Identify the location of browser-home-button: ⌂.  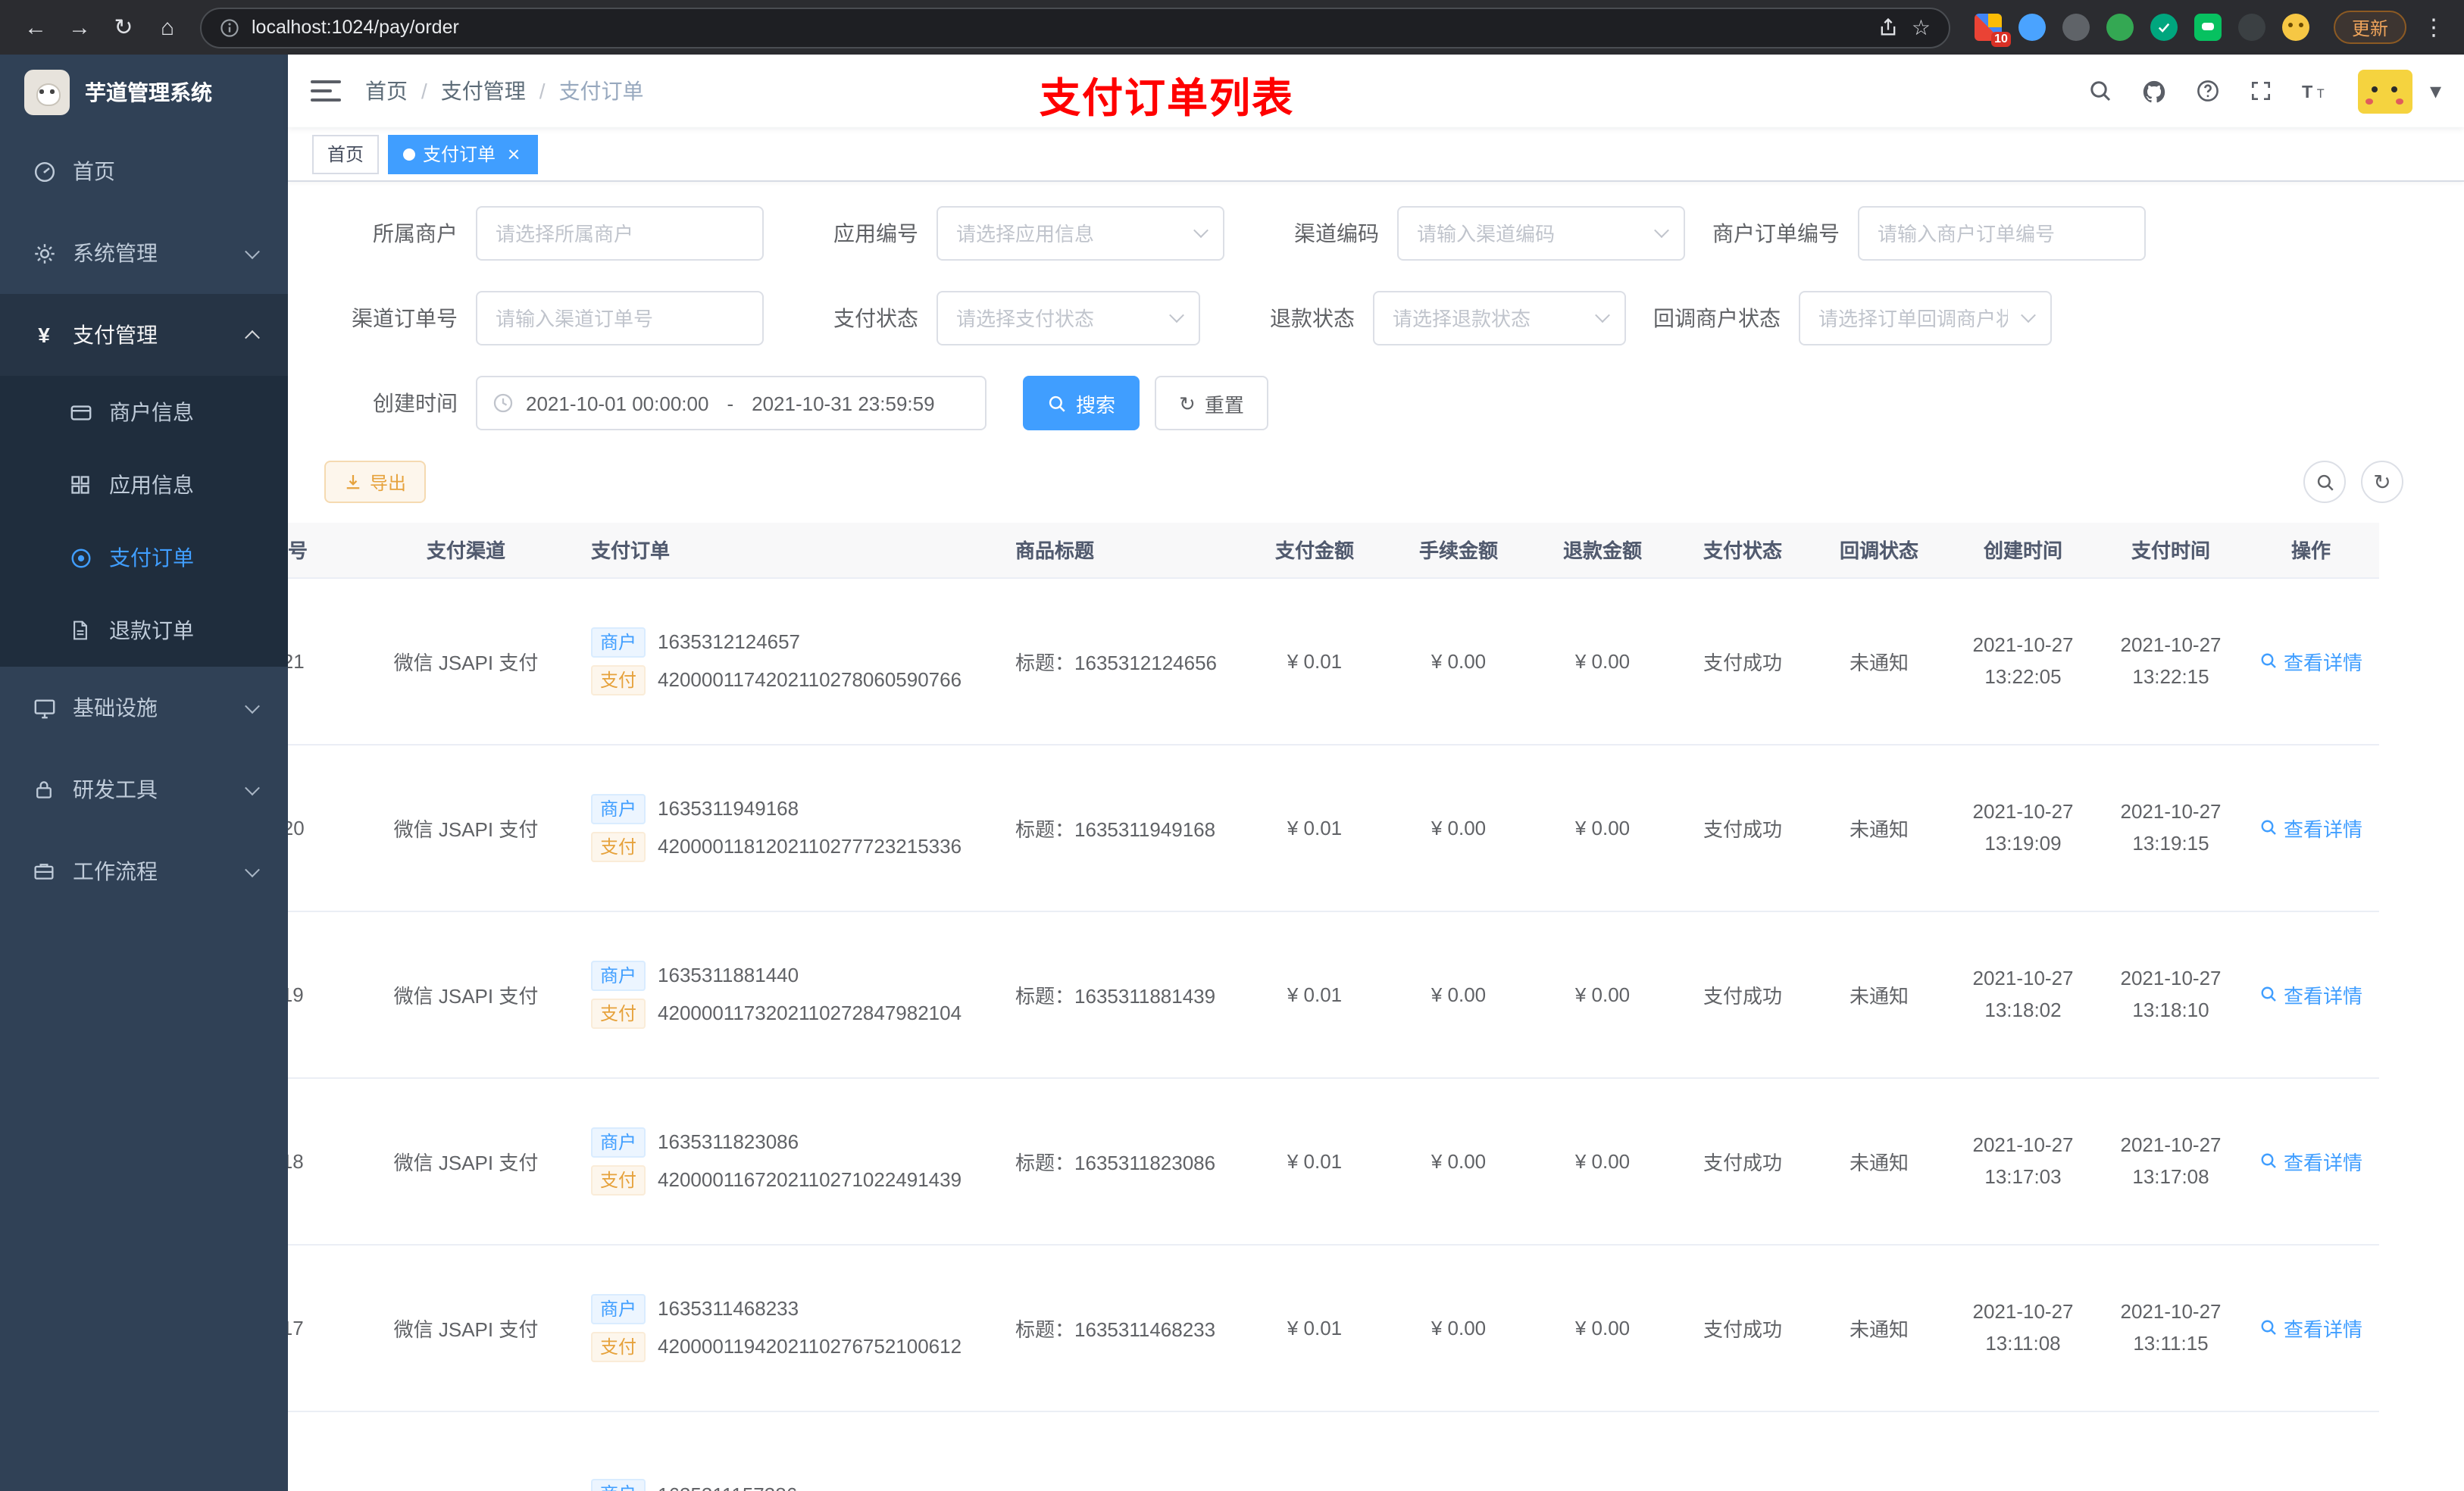
(167, 27).